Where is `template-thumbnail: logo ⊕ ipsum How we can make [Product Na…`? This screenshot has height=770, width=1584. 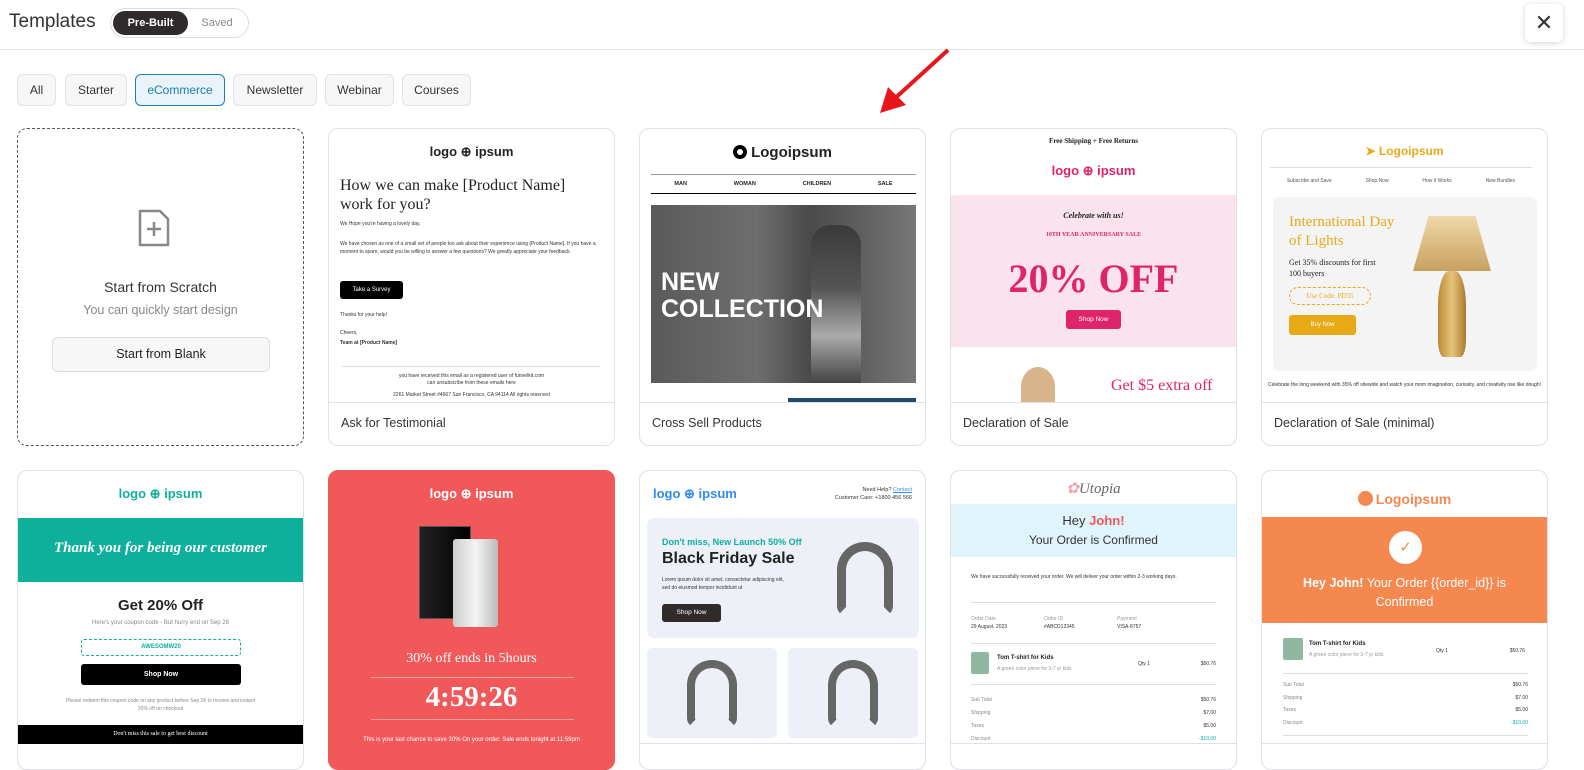 template-thumbnail: logo ⊕ ipsum How we can make [Product Na… is located at coordinates (471, 265).